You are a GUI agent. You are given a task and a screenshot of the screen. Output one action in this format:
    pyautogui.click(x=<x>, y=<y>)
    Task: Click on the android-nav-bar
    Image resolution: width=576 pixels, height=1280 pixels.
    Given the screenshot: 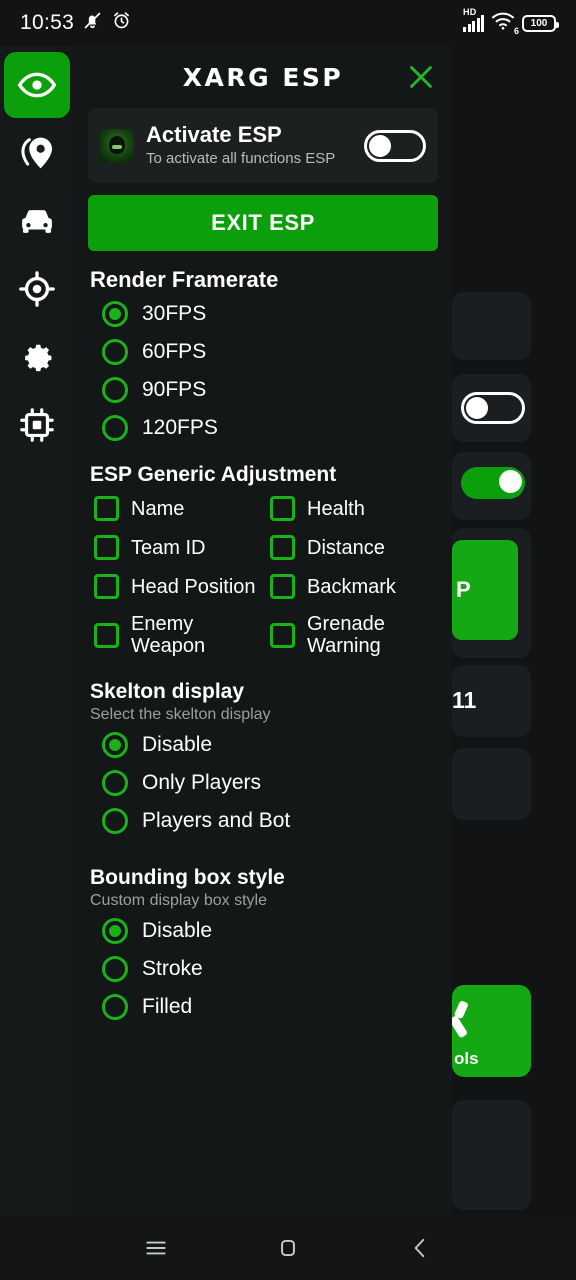 What is the action you would take?
    pyautogui.click(x=288, y=1248)
    